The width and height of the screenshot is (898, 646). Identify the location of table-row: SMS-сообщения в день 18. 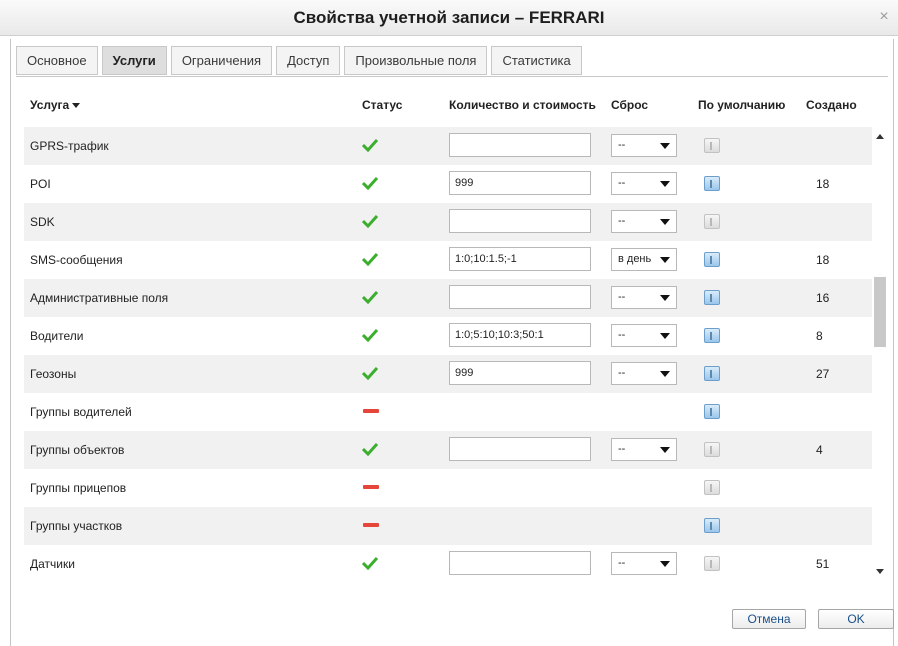
(449, 260).